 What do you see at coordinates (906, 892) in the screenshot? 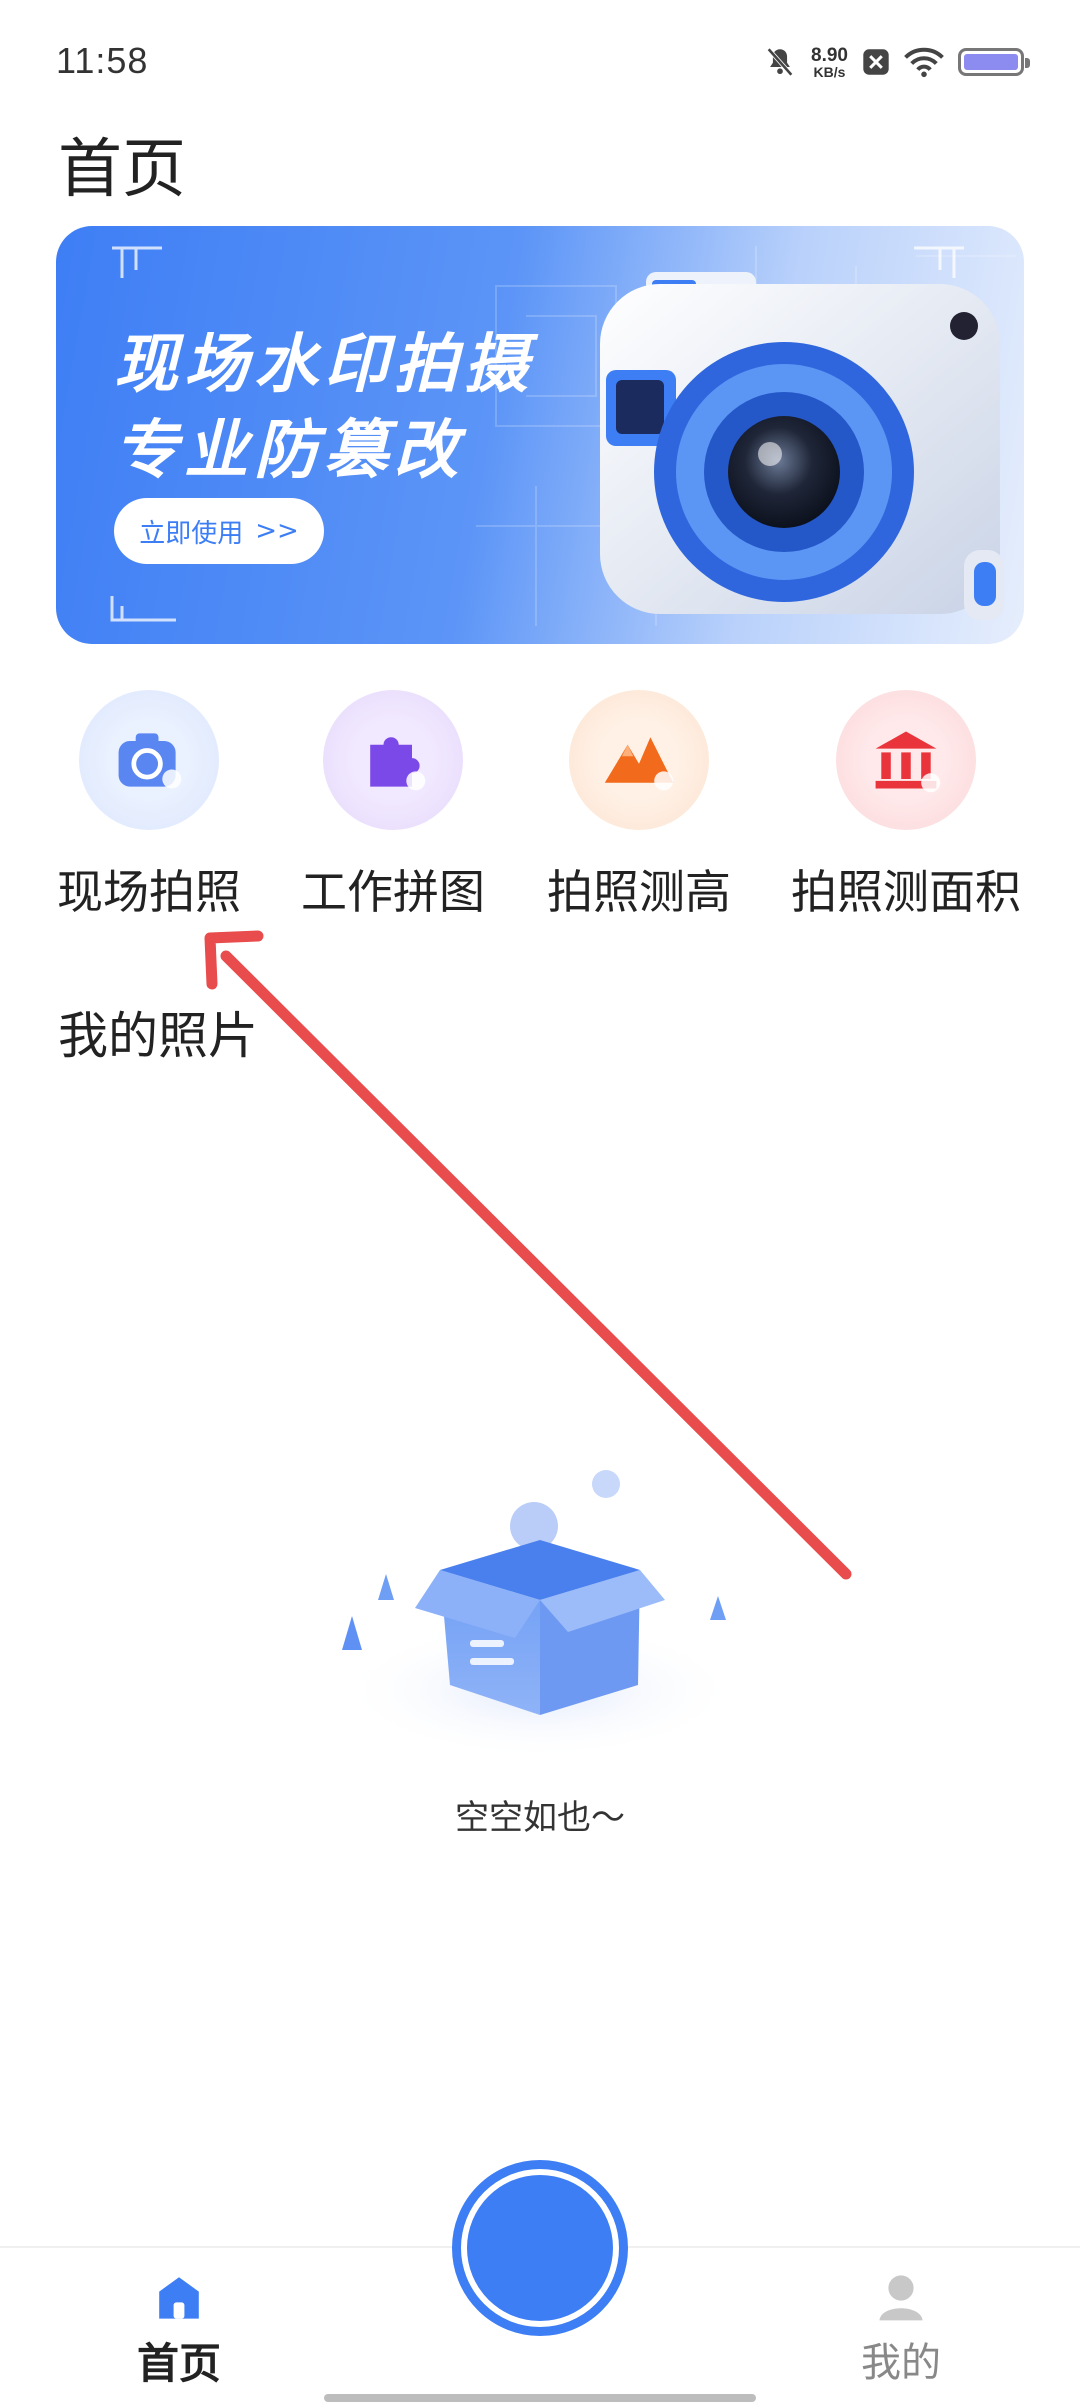
I see `feature-photo-area-label: 拍照测面积` at bounding box center [906, 892].